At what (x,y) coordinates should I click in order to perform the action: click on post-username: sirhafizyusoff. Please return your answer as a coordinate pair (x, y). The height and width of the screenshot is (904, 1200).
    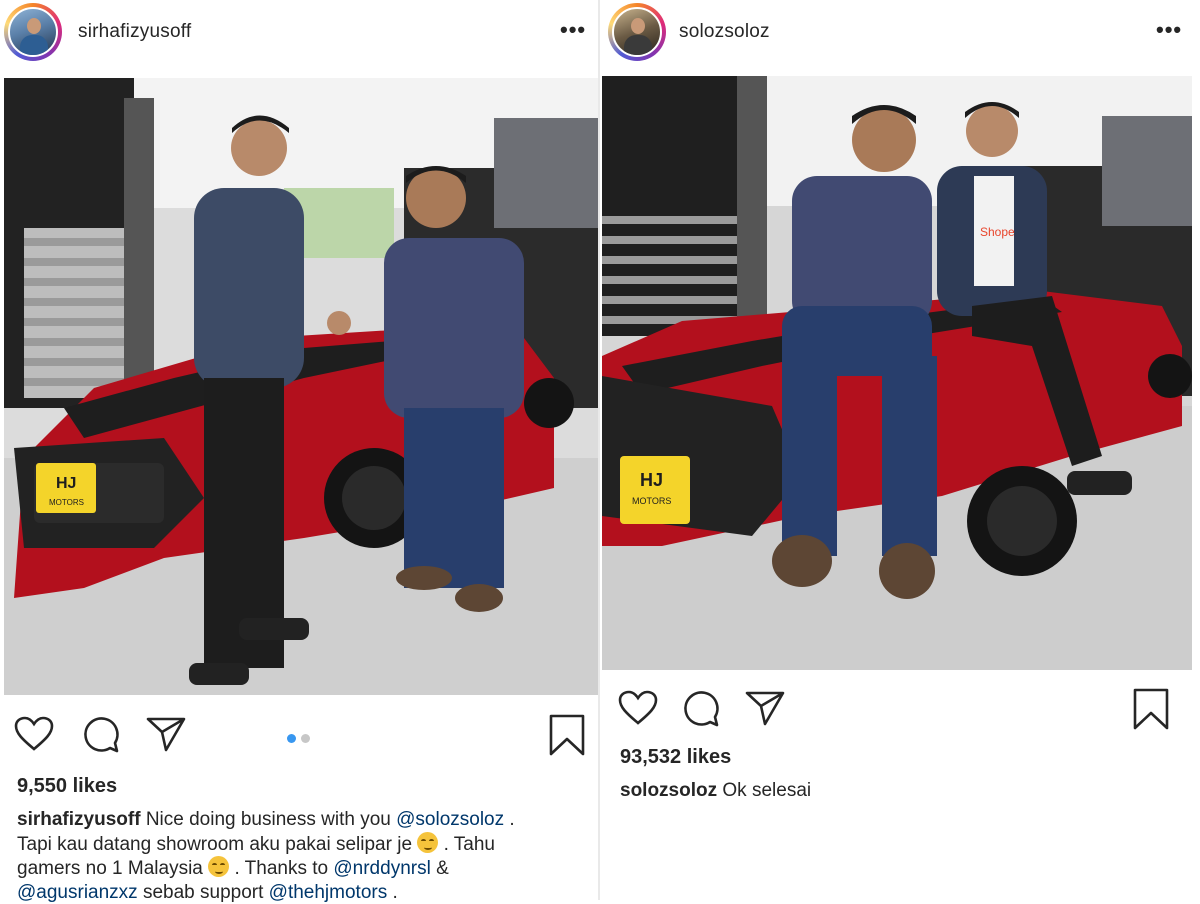
    Looking at the image, I should click on (134, 32).